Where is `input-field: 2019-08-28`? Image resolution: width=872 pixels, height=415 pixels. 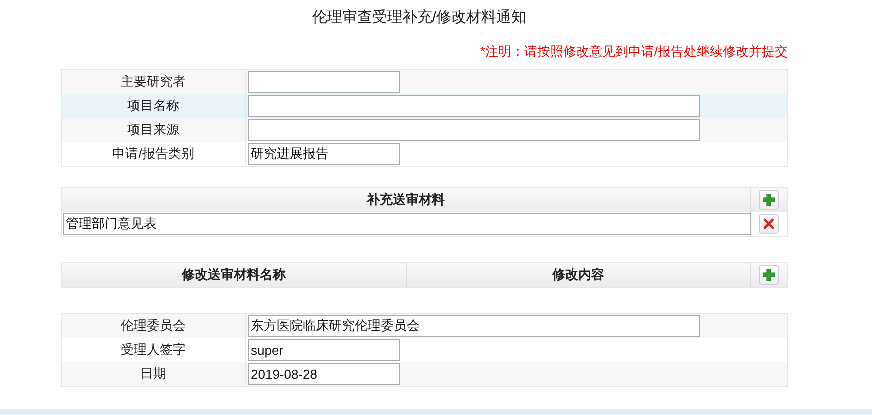
input-field: 2019-08-28 is located at coordinates (324, 374).